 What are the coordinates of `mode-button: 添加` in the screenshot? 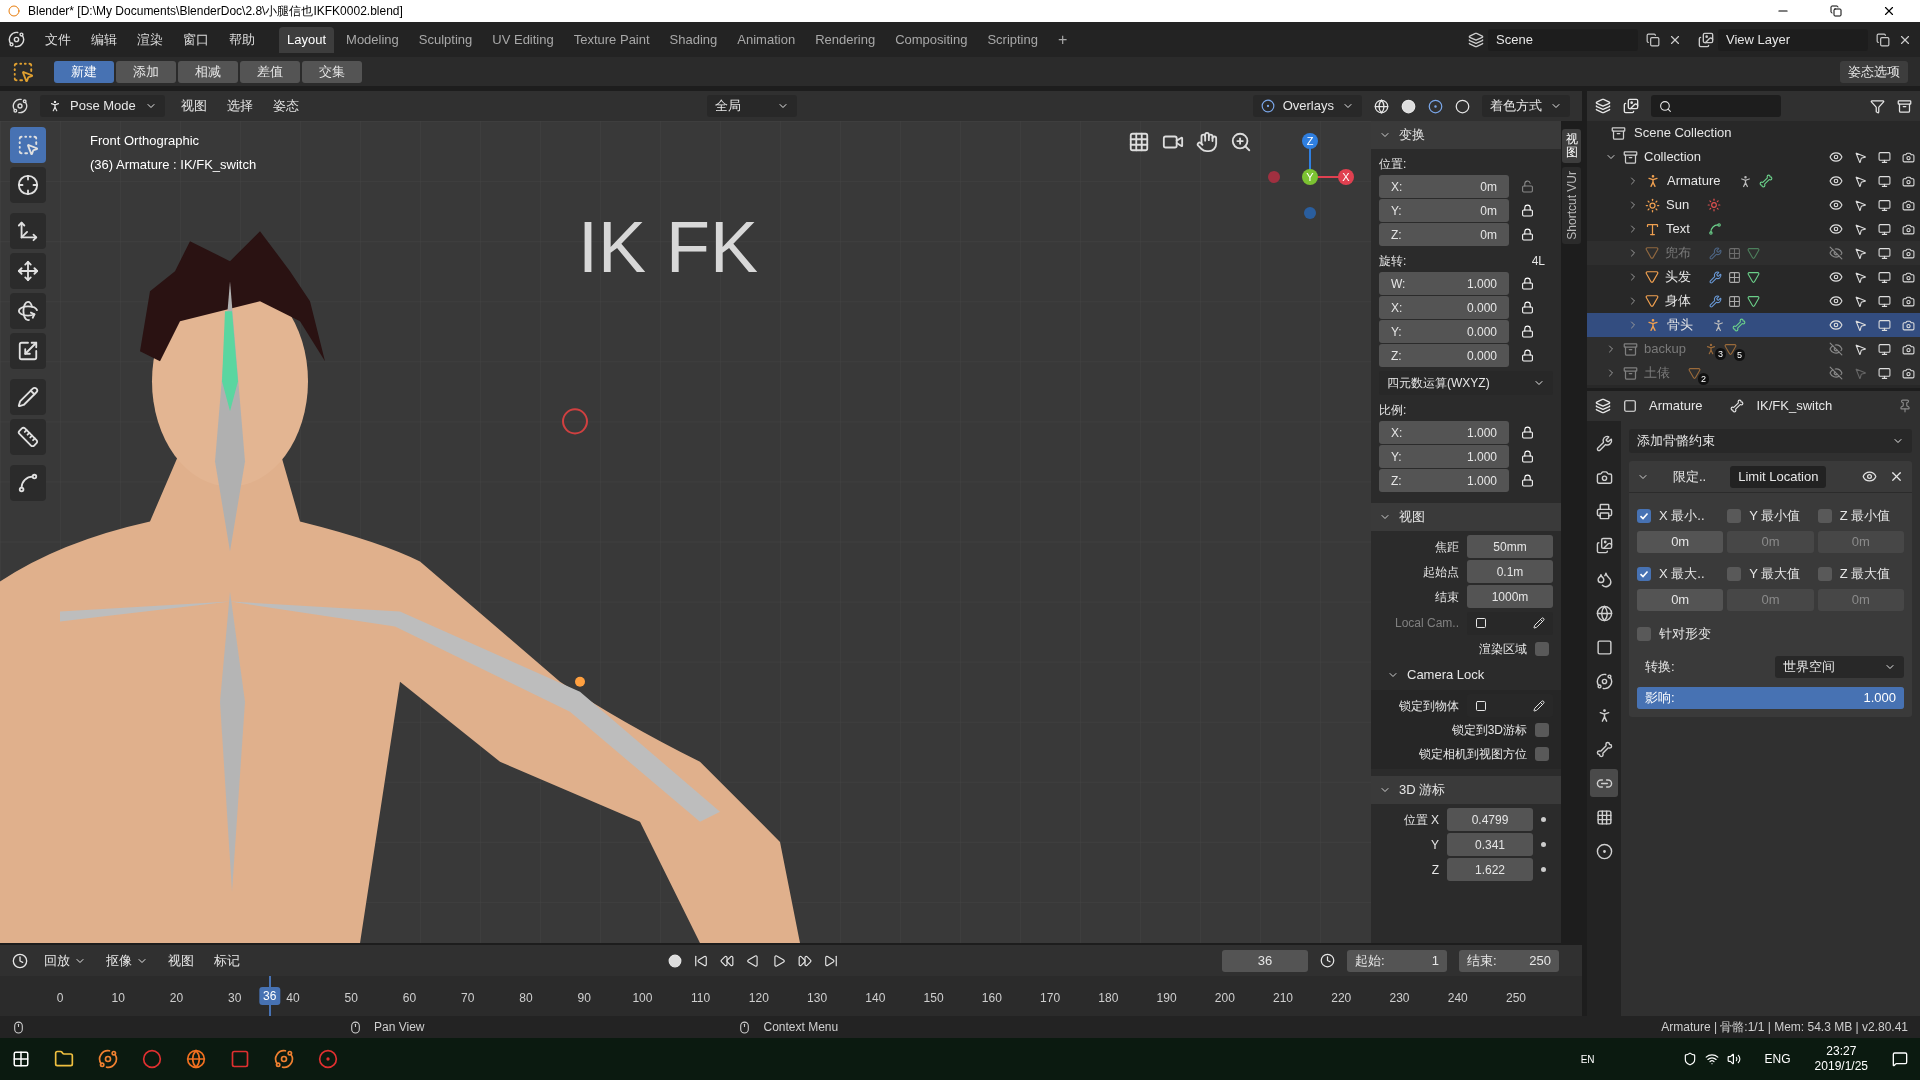 It's located at (146, 71).